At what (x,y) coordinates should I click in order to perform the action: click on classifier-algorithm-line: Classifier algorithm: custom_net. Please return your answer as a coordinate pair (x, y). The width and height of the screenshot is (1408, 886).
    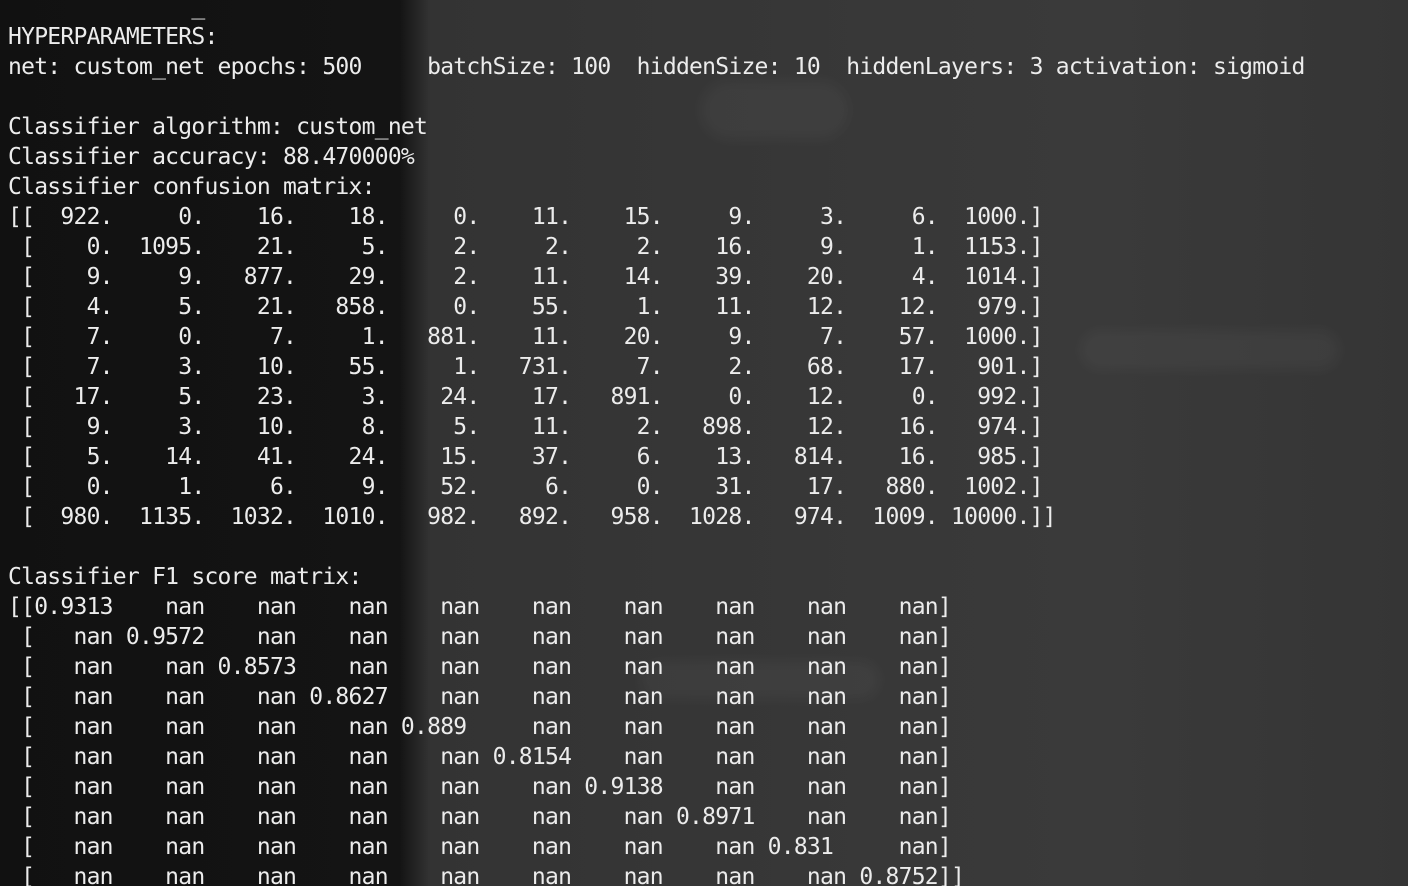
    Looking at the image, I should click on (218, 127).